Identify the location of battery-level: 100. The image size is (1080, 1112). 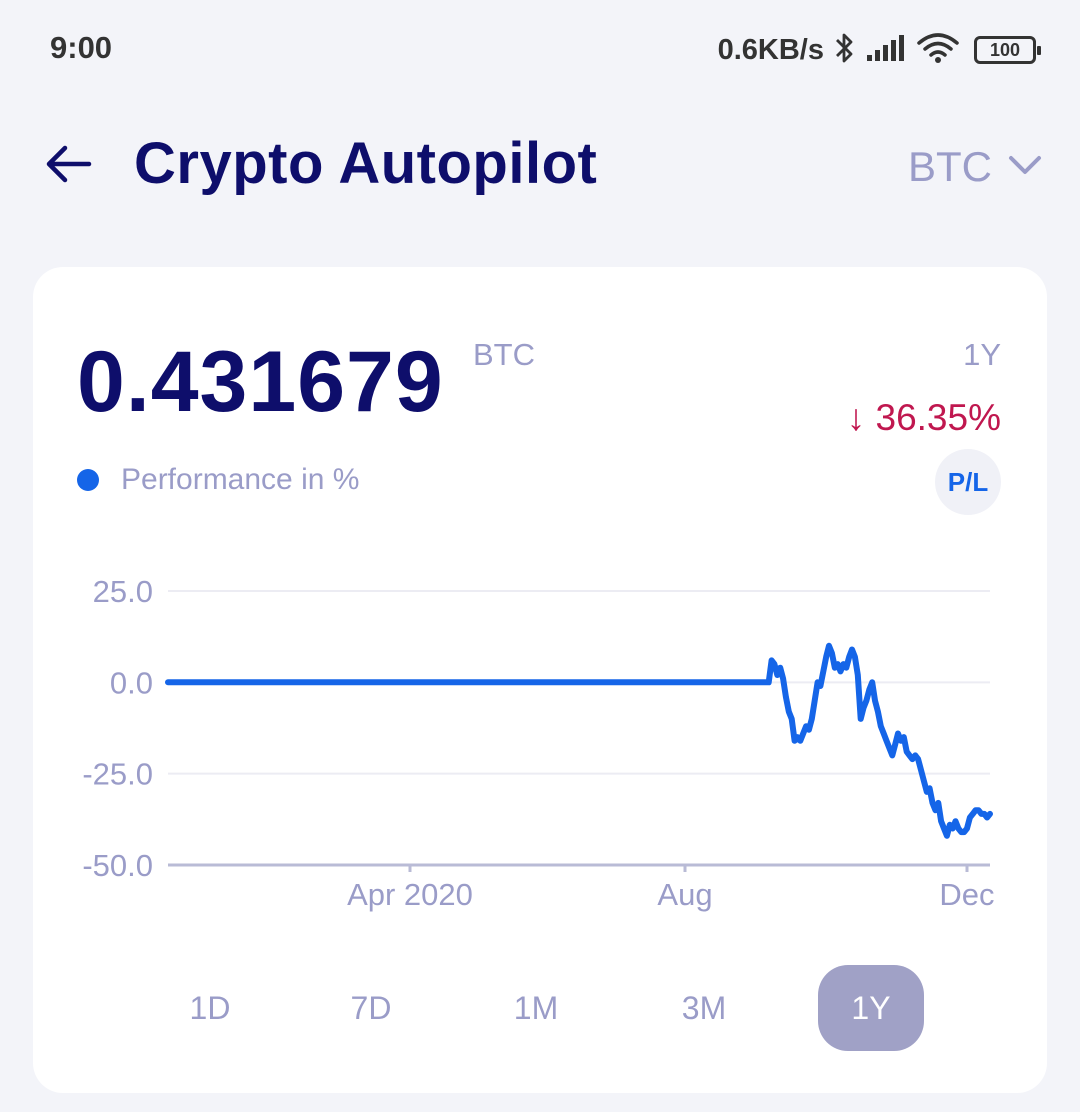
(1005, 49).